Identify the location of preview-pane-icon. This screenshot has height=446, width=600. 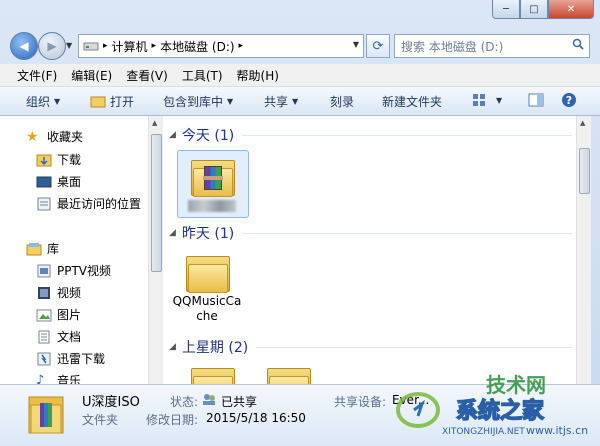
(536, 100).